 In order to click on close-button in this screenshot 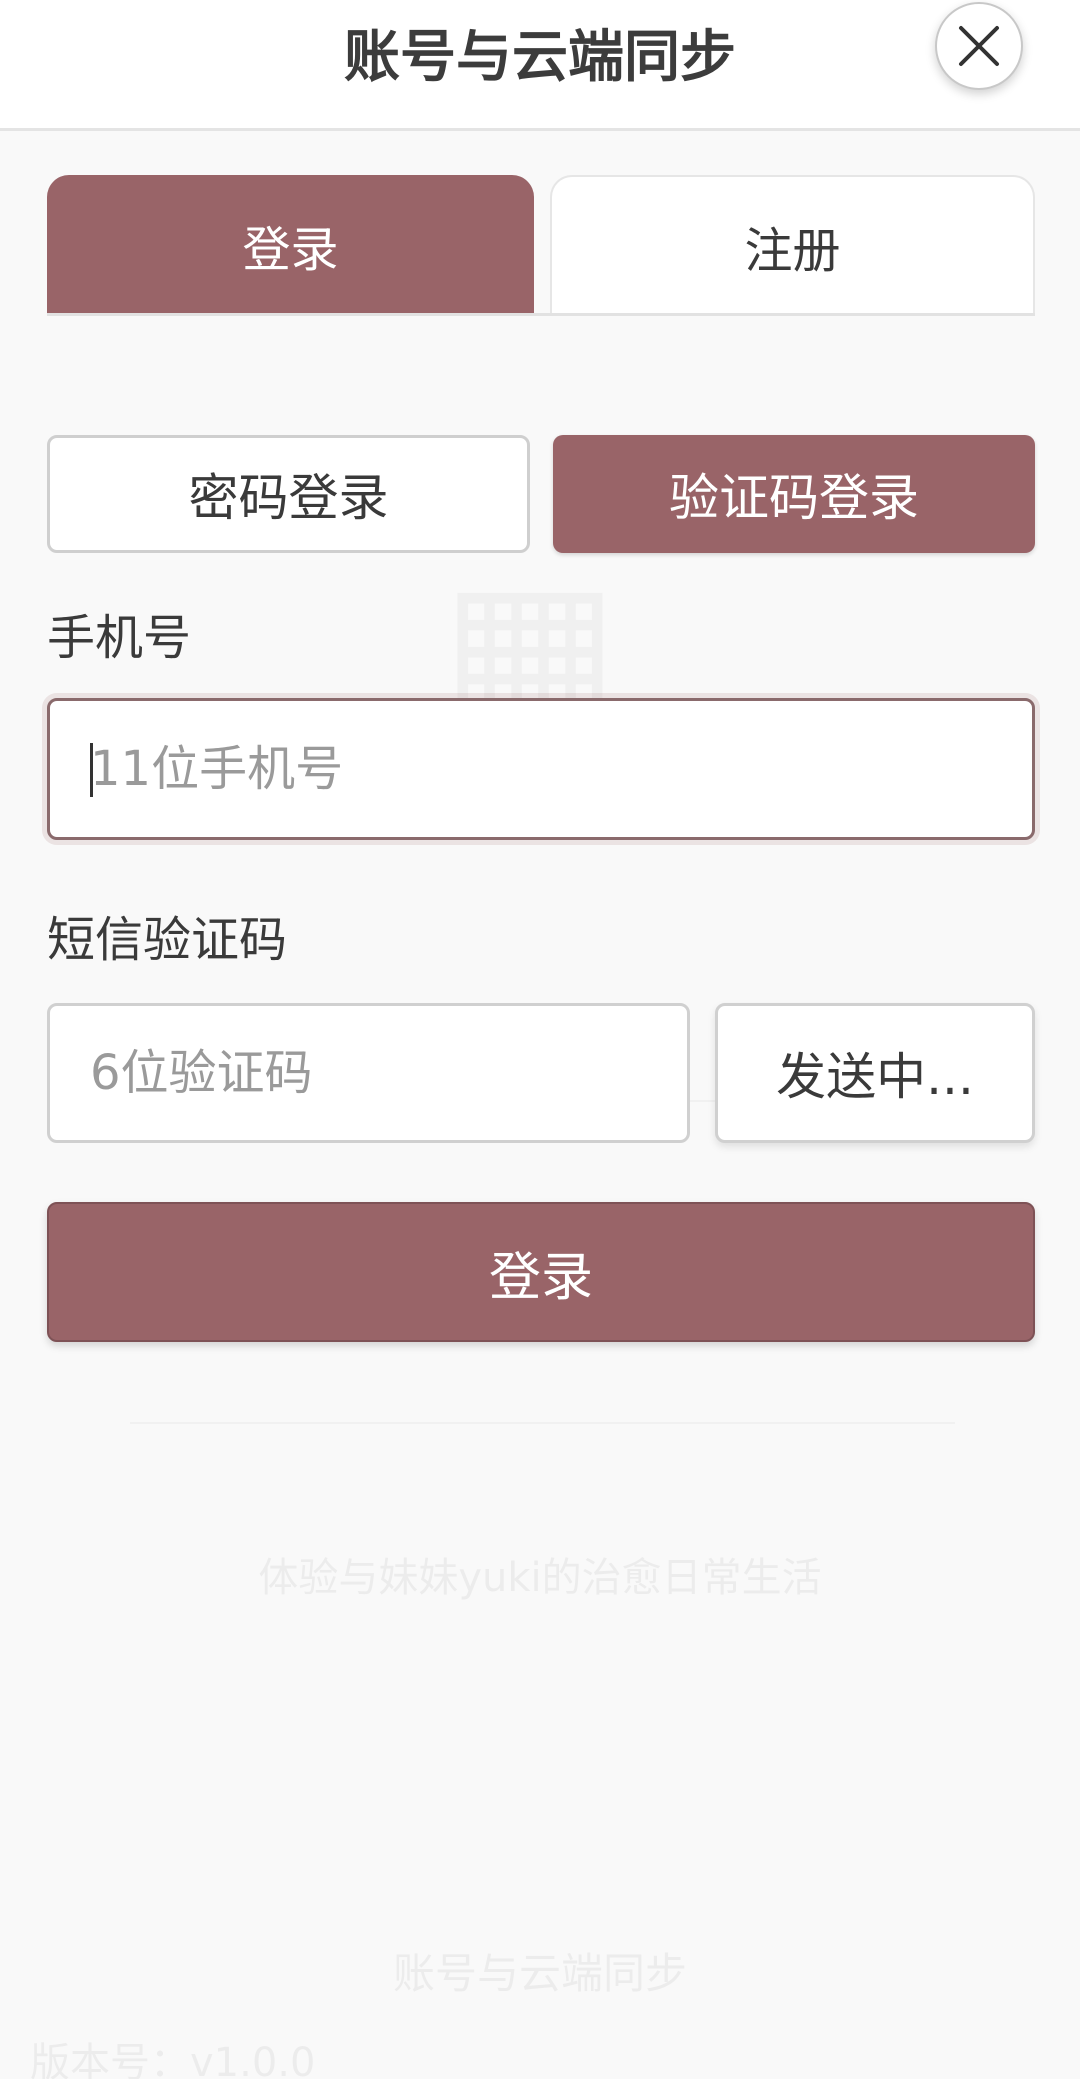, I will do `click(979, 46)`.